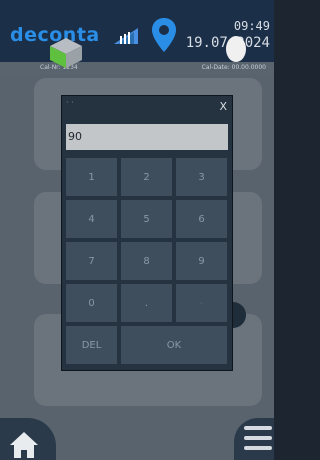 This screenshot has height=460, width=320. Describe the element at coordinates (91, 261) in the screenshot. I see `key-7: 7` at that location.